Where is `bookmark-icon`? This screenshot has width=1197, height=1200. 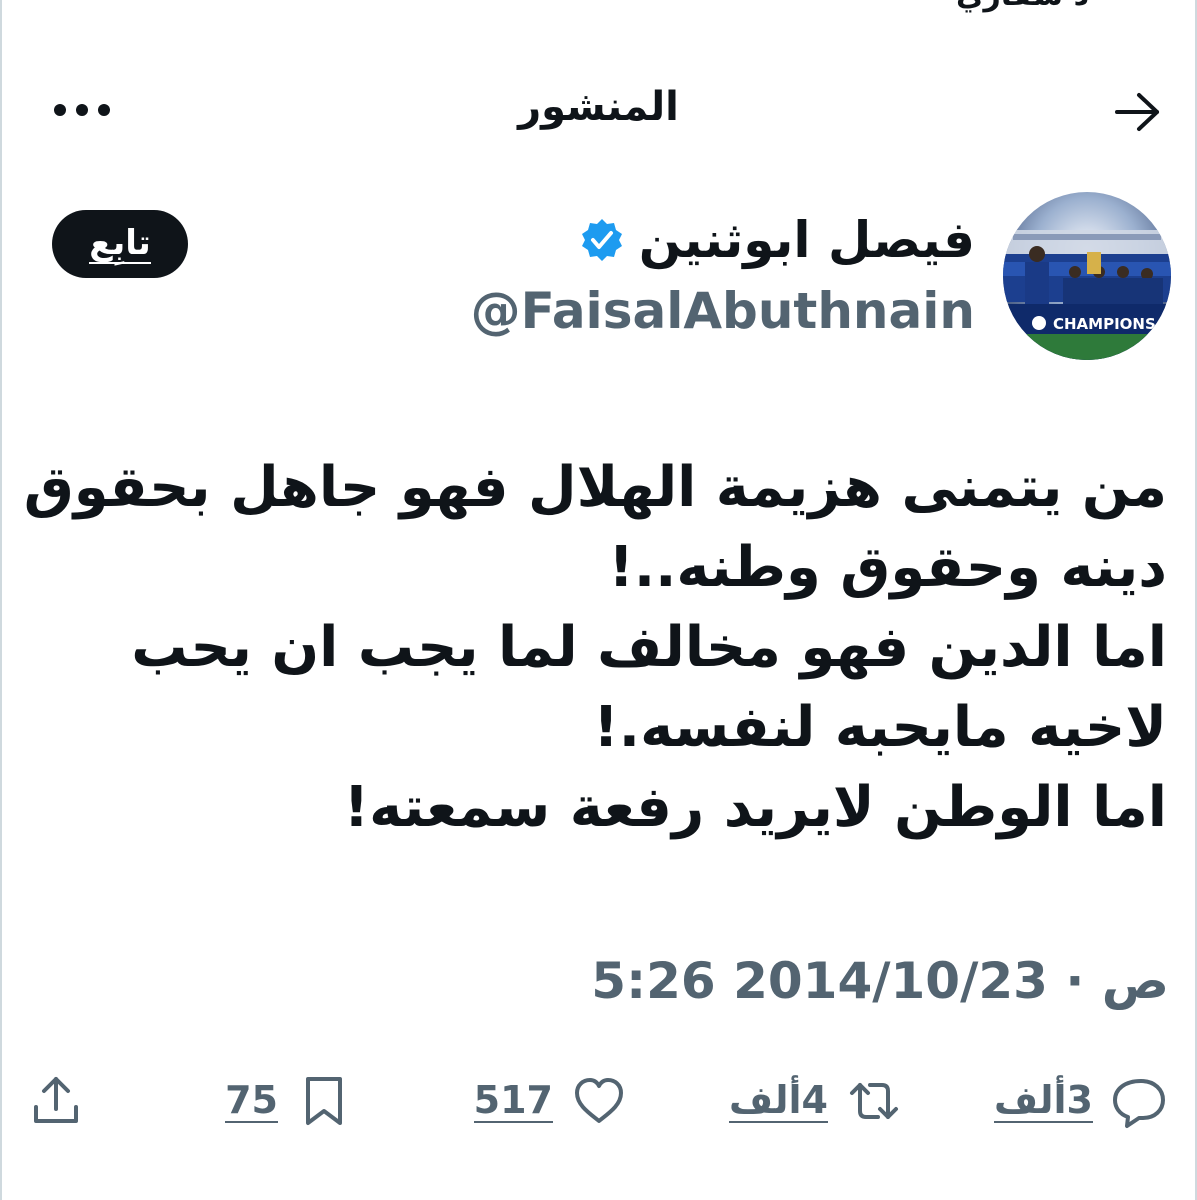
bookmark-icon is located at coordinates (324, 1101).